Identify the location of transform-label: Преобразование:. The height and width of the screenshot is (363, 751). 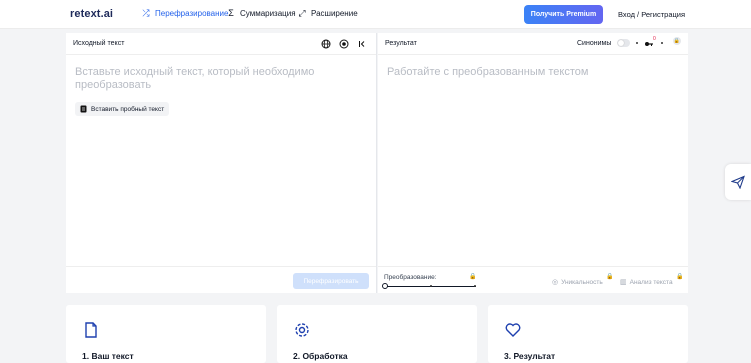
(410, 277).